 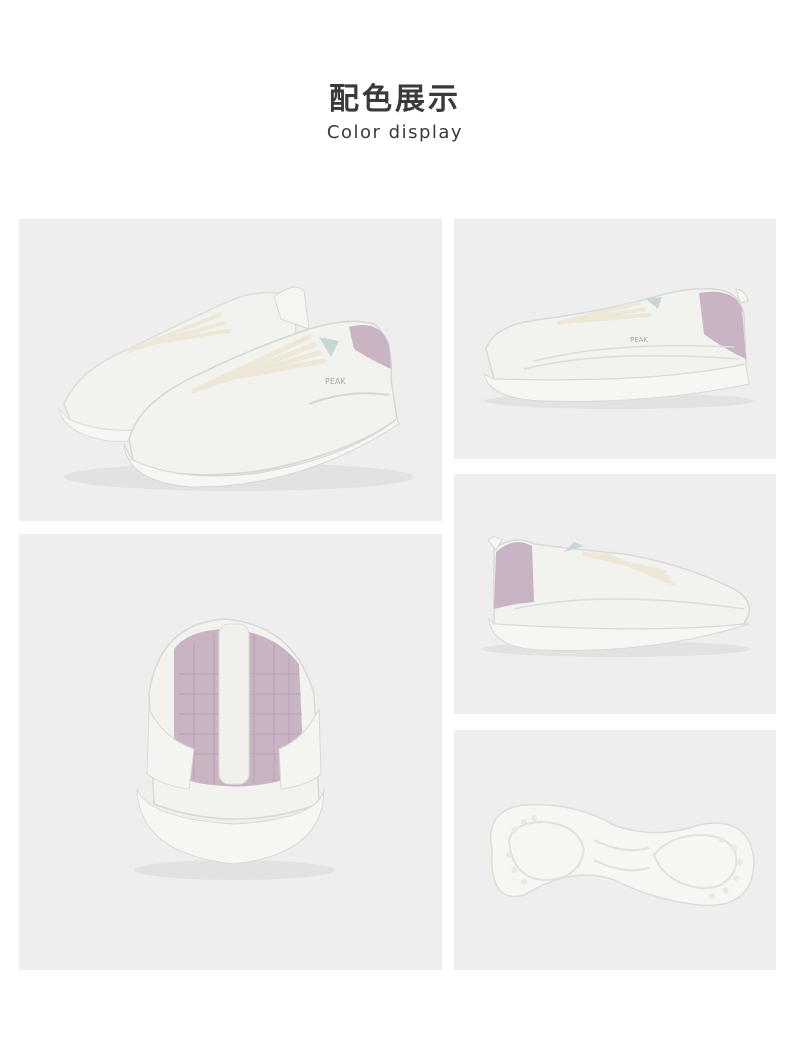 What do you see at coordinates (618, 348) in the screenshot?
I see `sneaker-side-image: PEAK` at bounding box center [618, 348].